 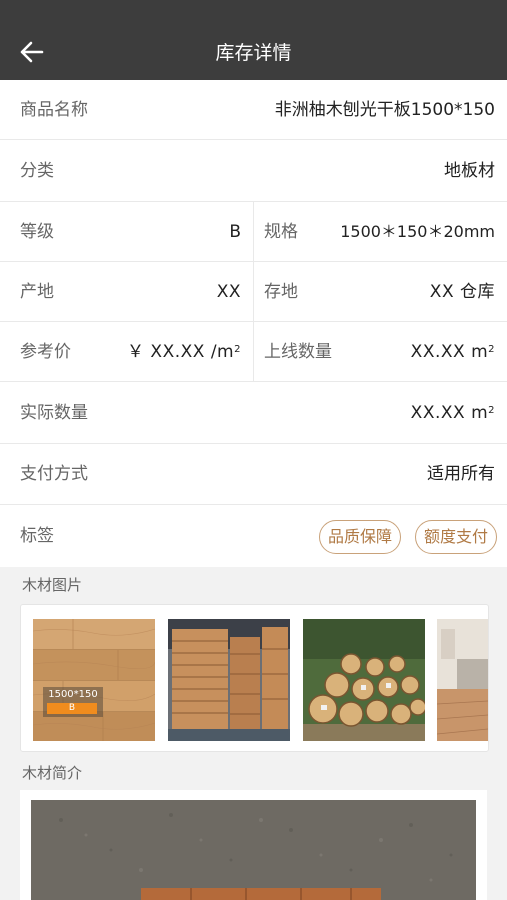 I want to click on row-product-name: 商品名称 非洲柚木刨光干板1500*150, so click(x=253, y=110).